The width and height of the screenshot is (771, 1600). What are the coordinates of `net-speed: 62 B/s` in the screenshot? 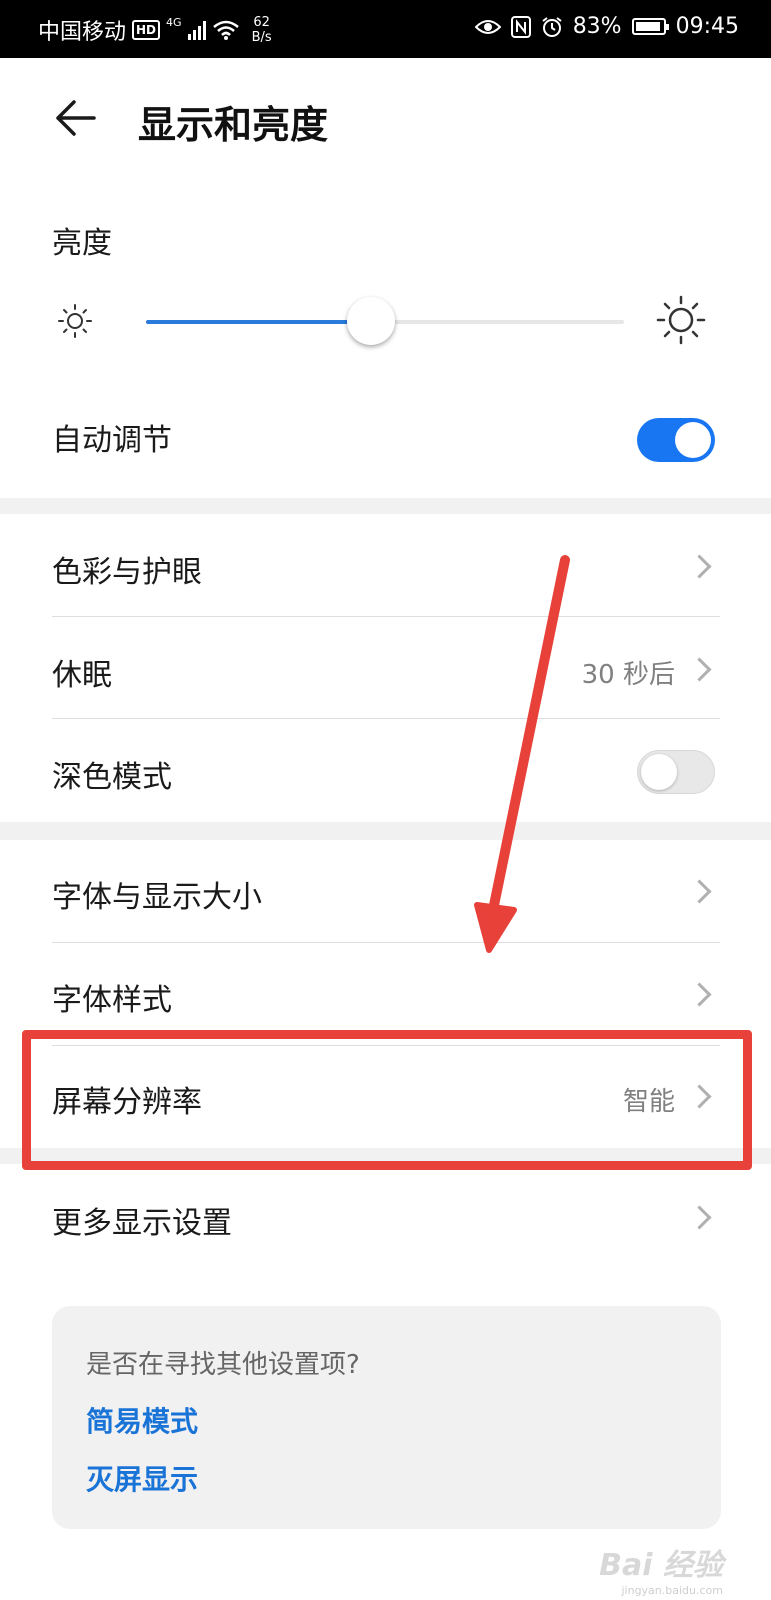 It's located at (262, 30).